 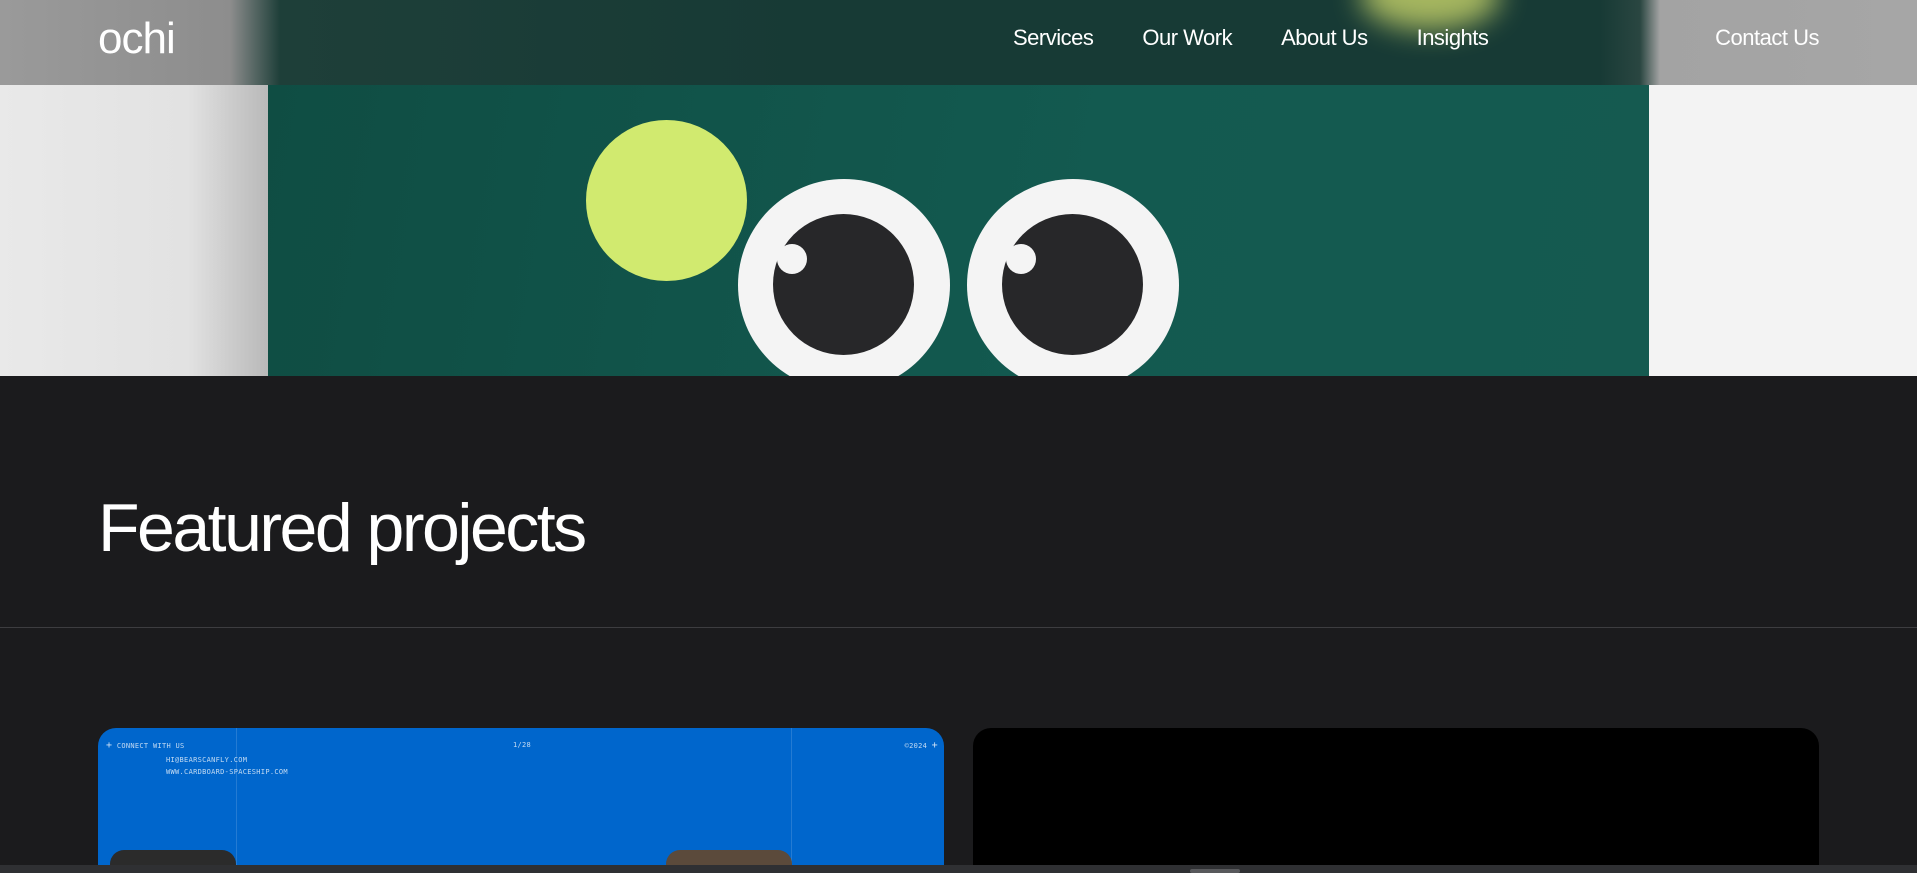 What do you see at coordinates (1072, 284) in the screenshot?
I see `pupil-right` at bounding box center [1072, 284].